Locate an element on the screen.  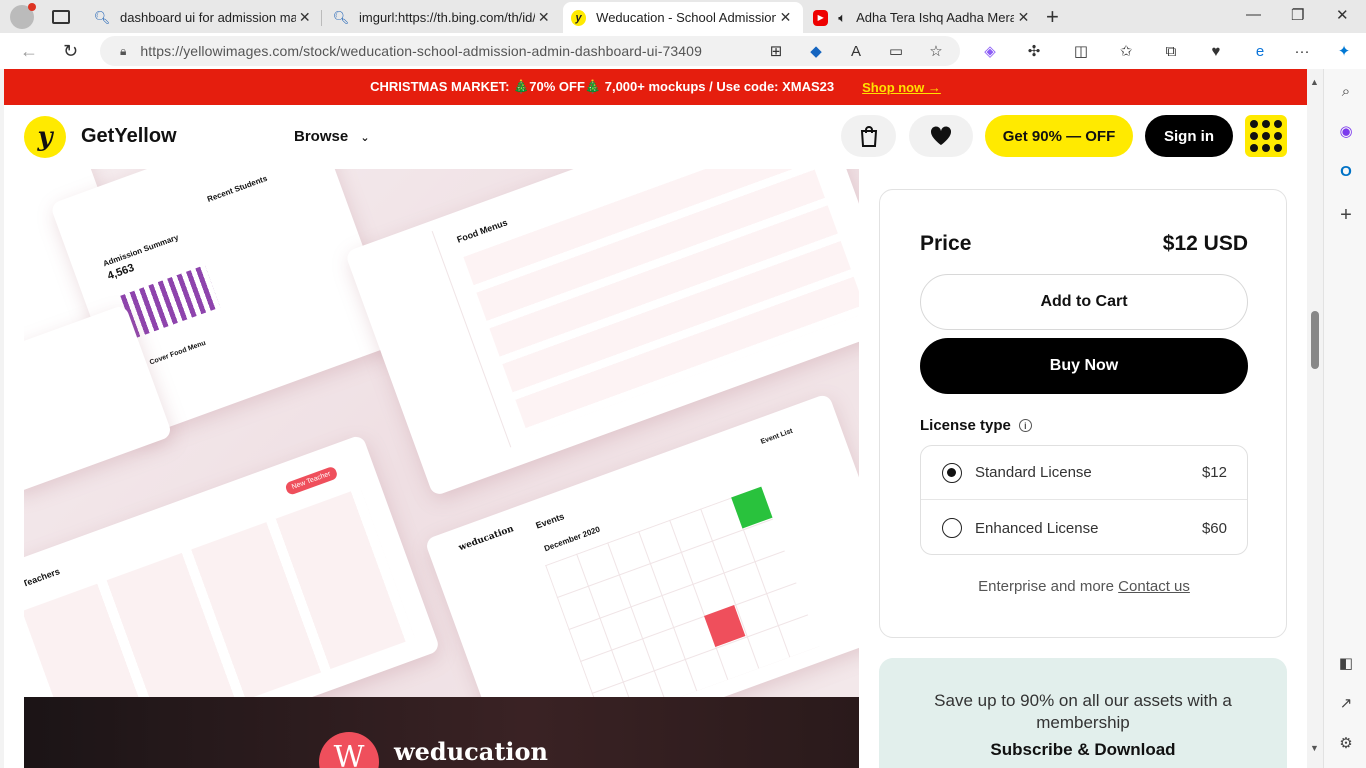
profile-avatar is located at coordinates (23, 15).